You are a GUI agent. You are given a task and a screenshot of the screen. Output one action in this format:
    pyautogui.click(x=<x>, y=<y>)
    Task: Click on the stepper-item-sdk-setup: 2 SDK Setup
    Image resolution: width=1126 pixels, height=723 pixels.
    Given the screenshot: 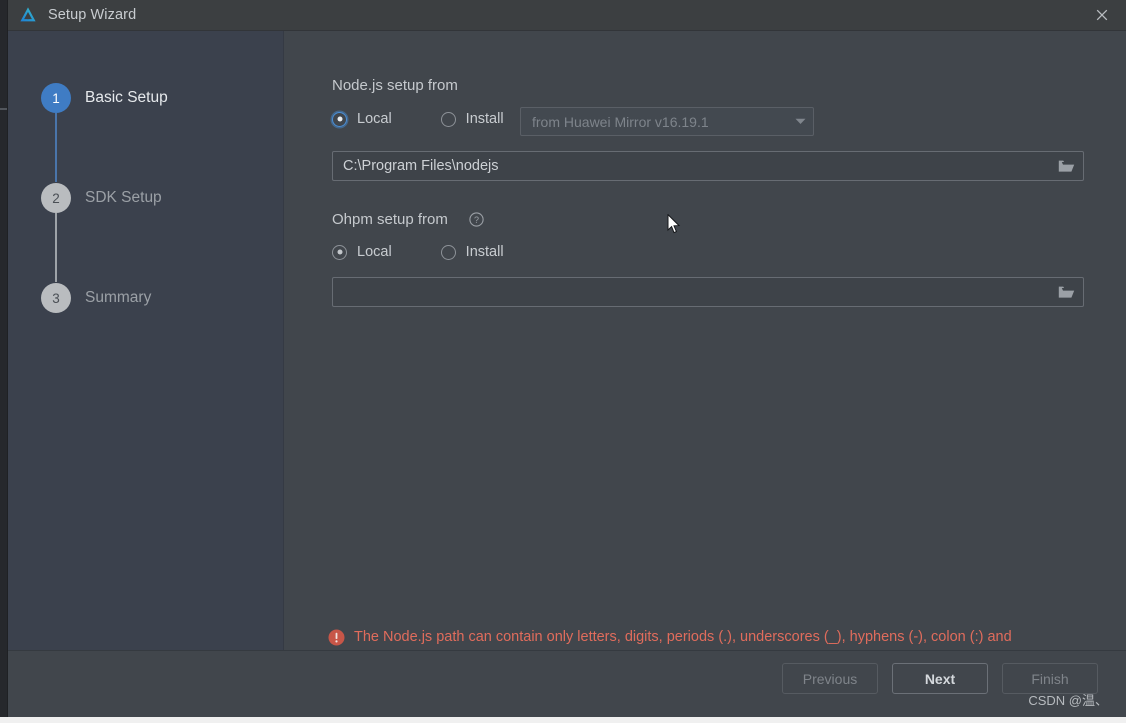 What is the action you would take?
    pyautogui.click(x=101, y=198)
    